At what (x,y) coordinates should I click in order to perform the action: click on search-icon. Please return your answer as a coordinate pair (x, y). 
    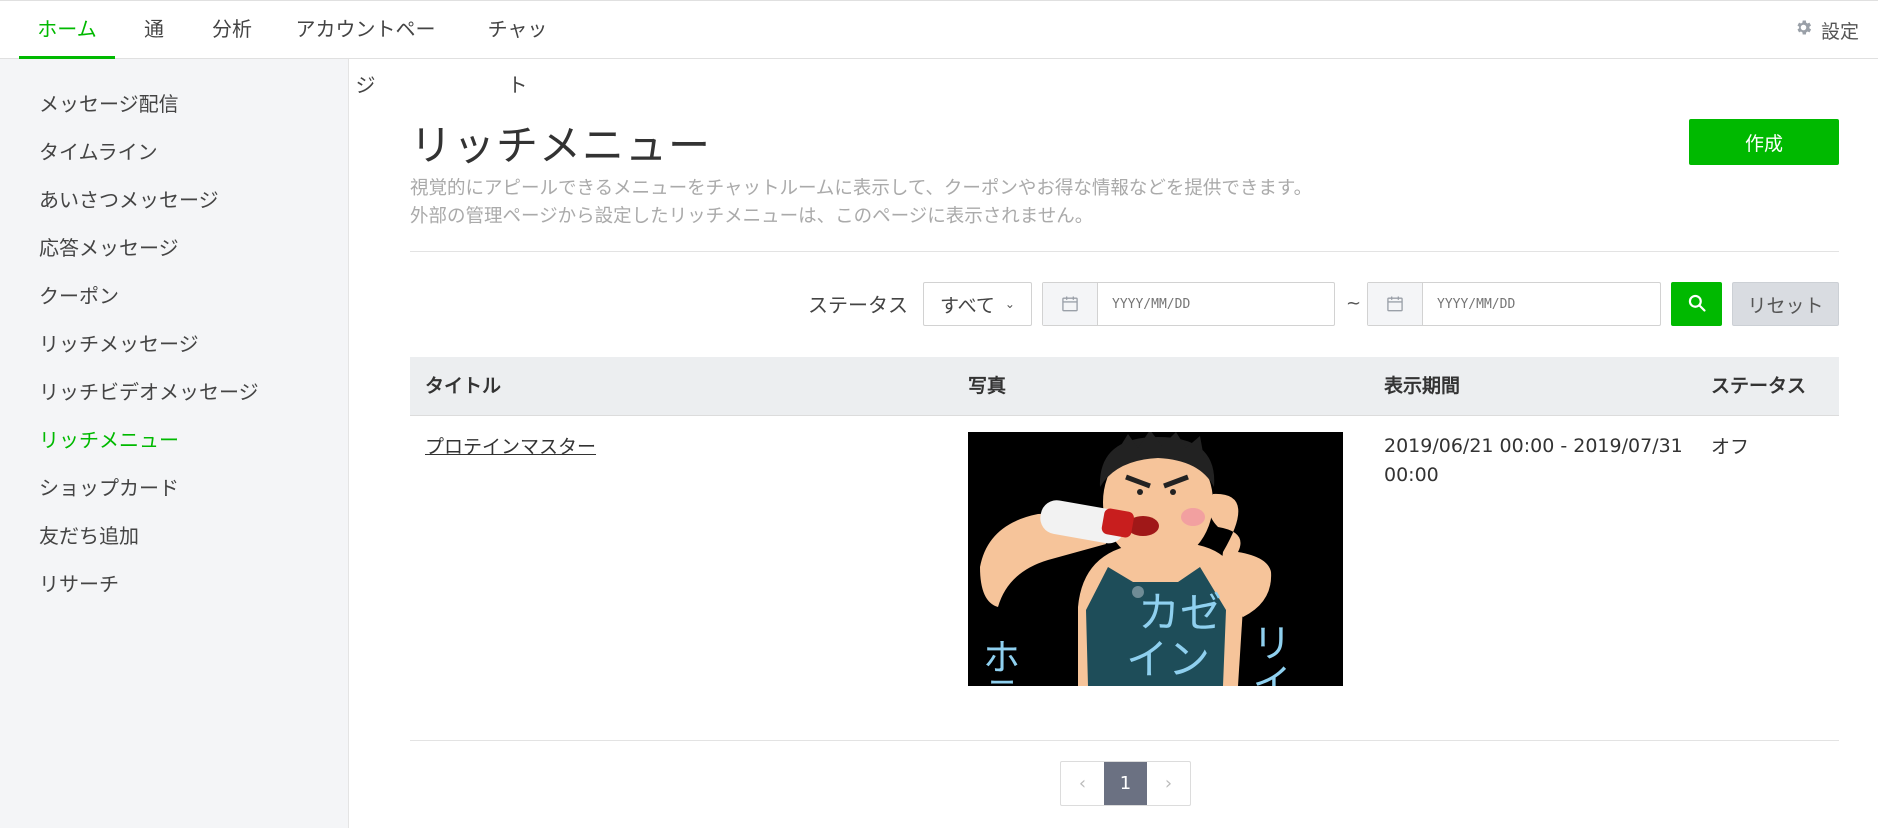
    Looking at the image, I should click on (1697, 304).